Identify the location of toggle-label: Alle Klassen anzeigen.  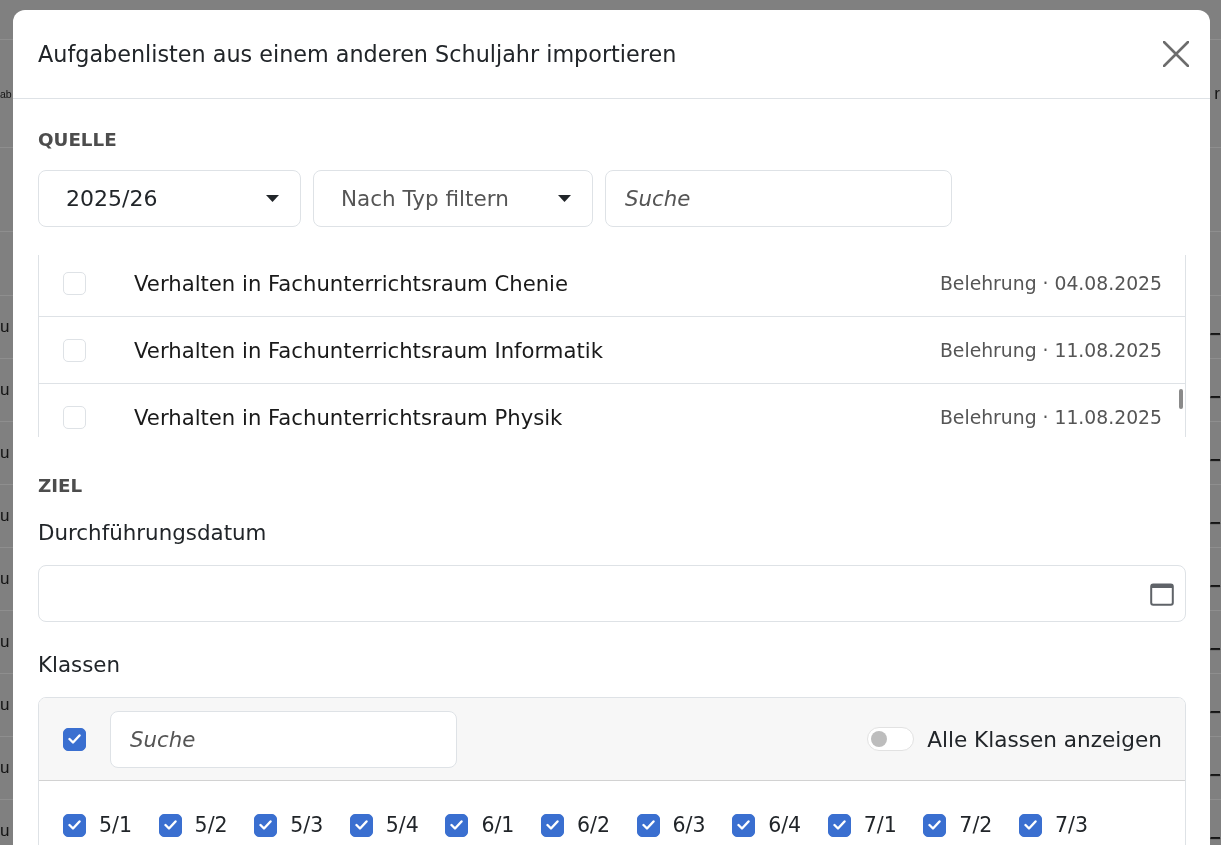
(1044, 739).